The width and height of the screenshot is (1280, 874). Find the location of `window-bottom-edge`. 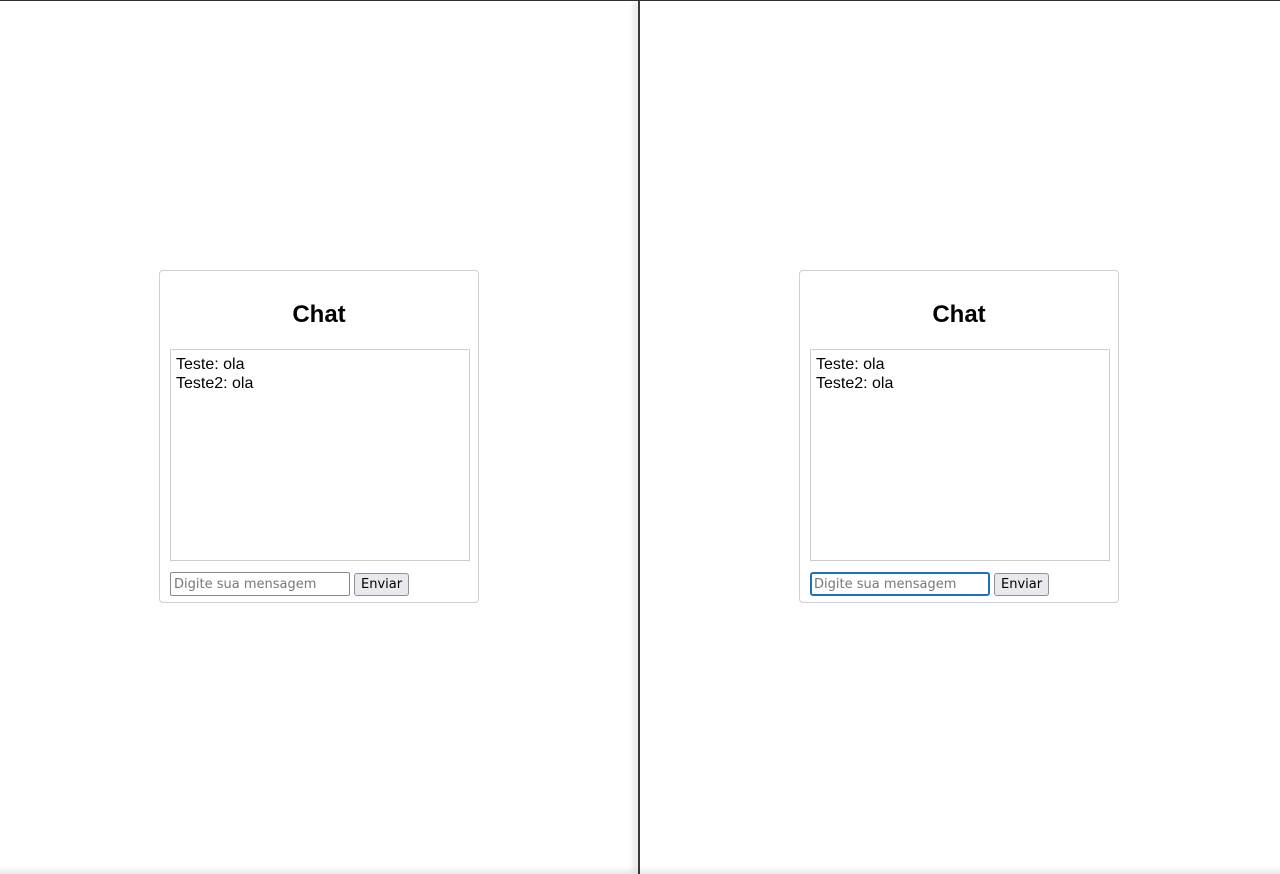

window-bottom-edge is located at coordinates (640, 870).